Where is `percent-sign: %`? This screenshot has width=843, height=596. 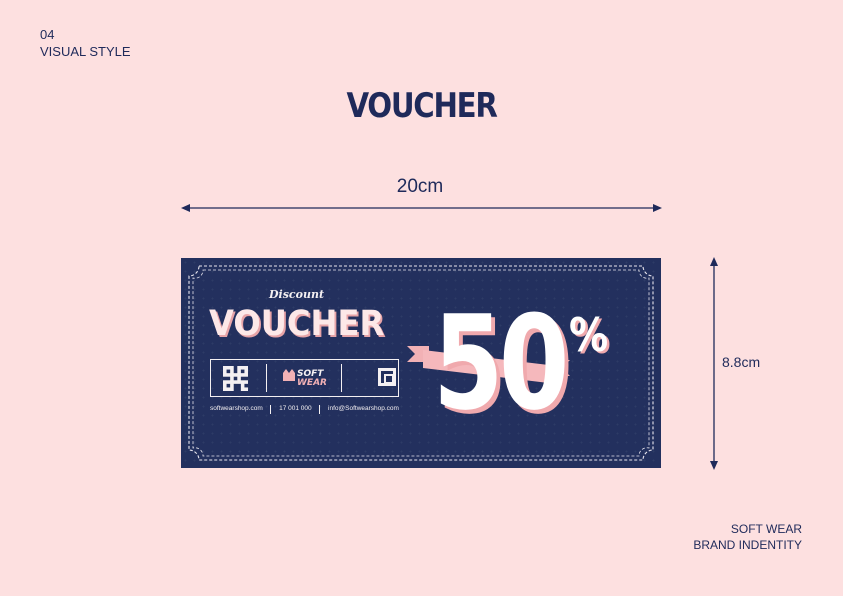 percent-sign: % is located at coordinates (589, 335).